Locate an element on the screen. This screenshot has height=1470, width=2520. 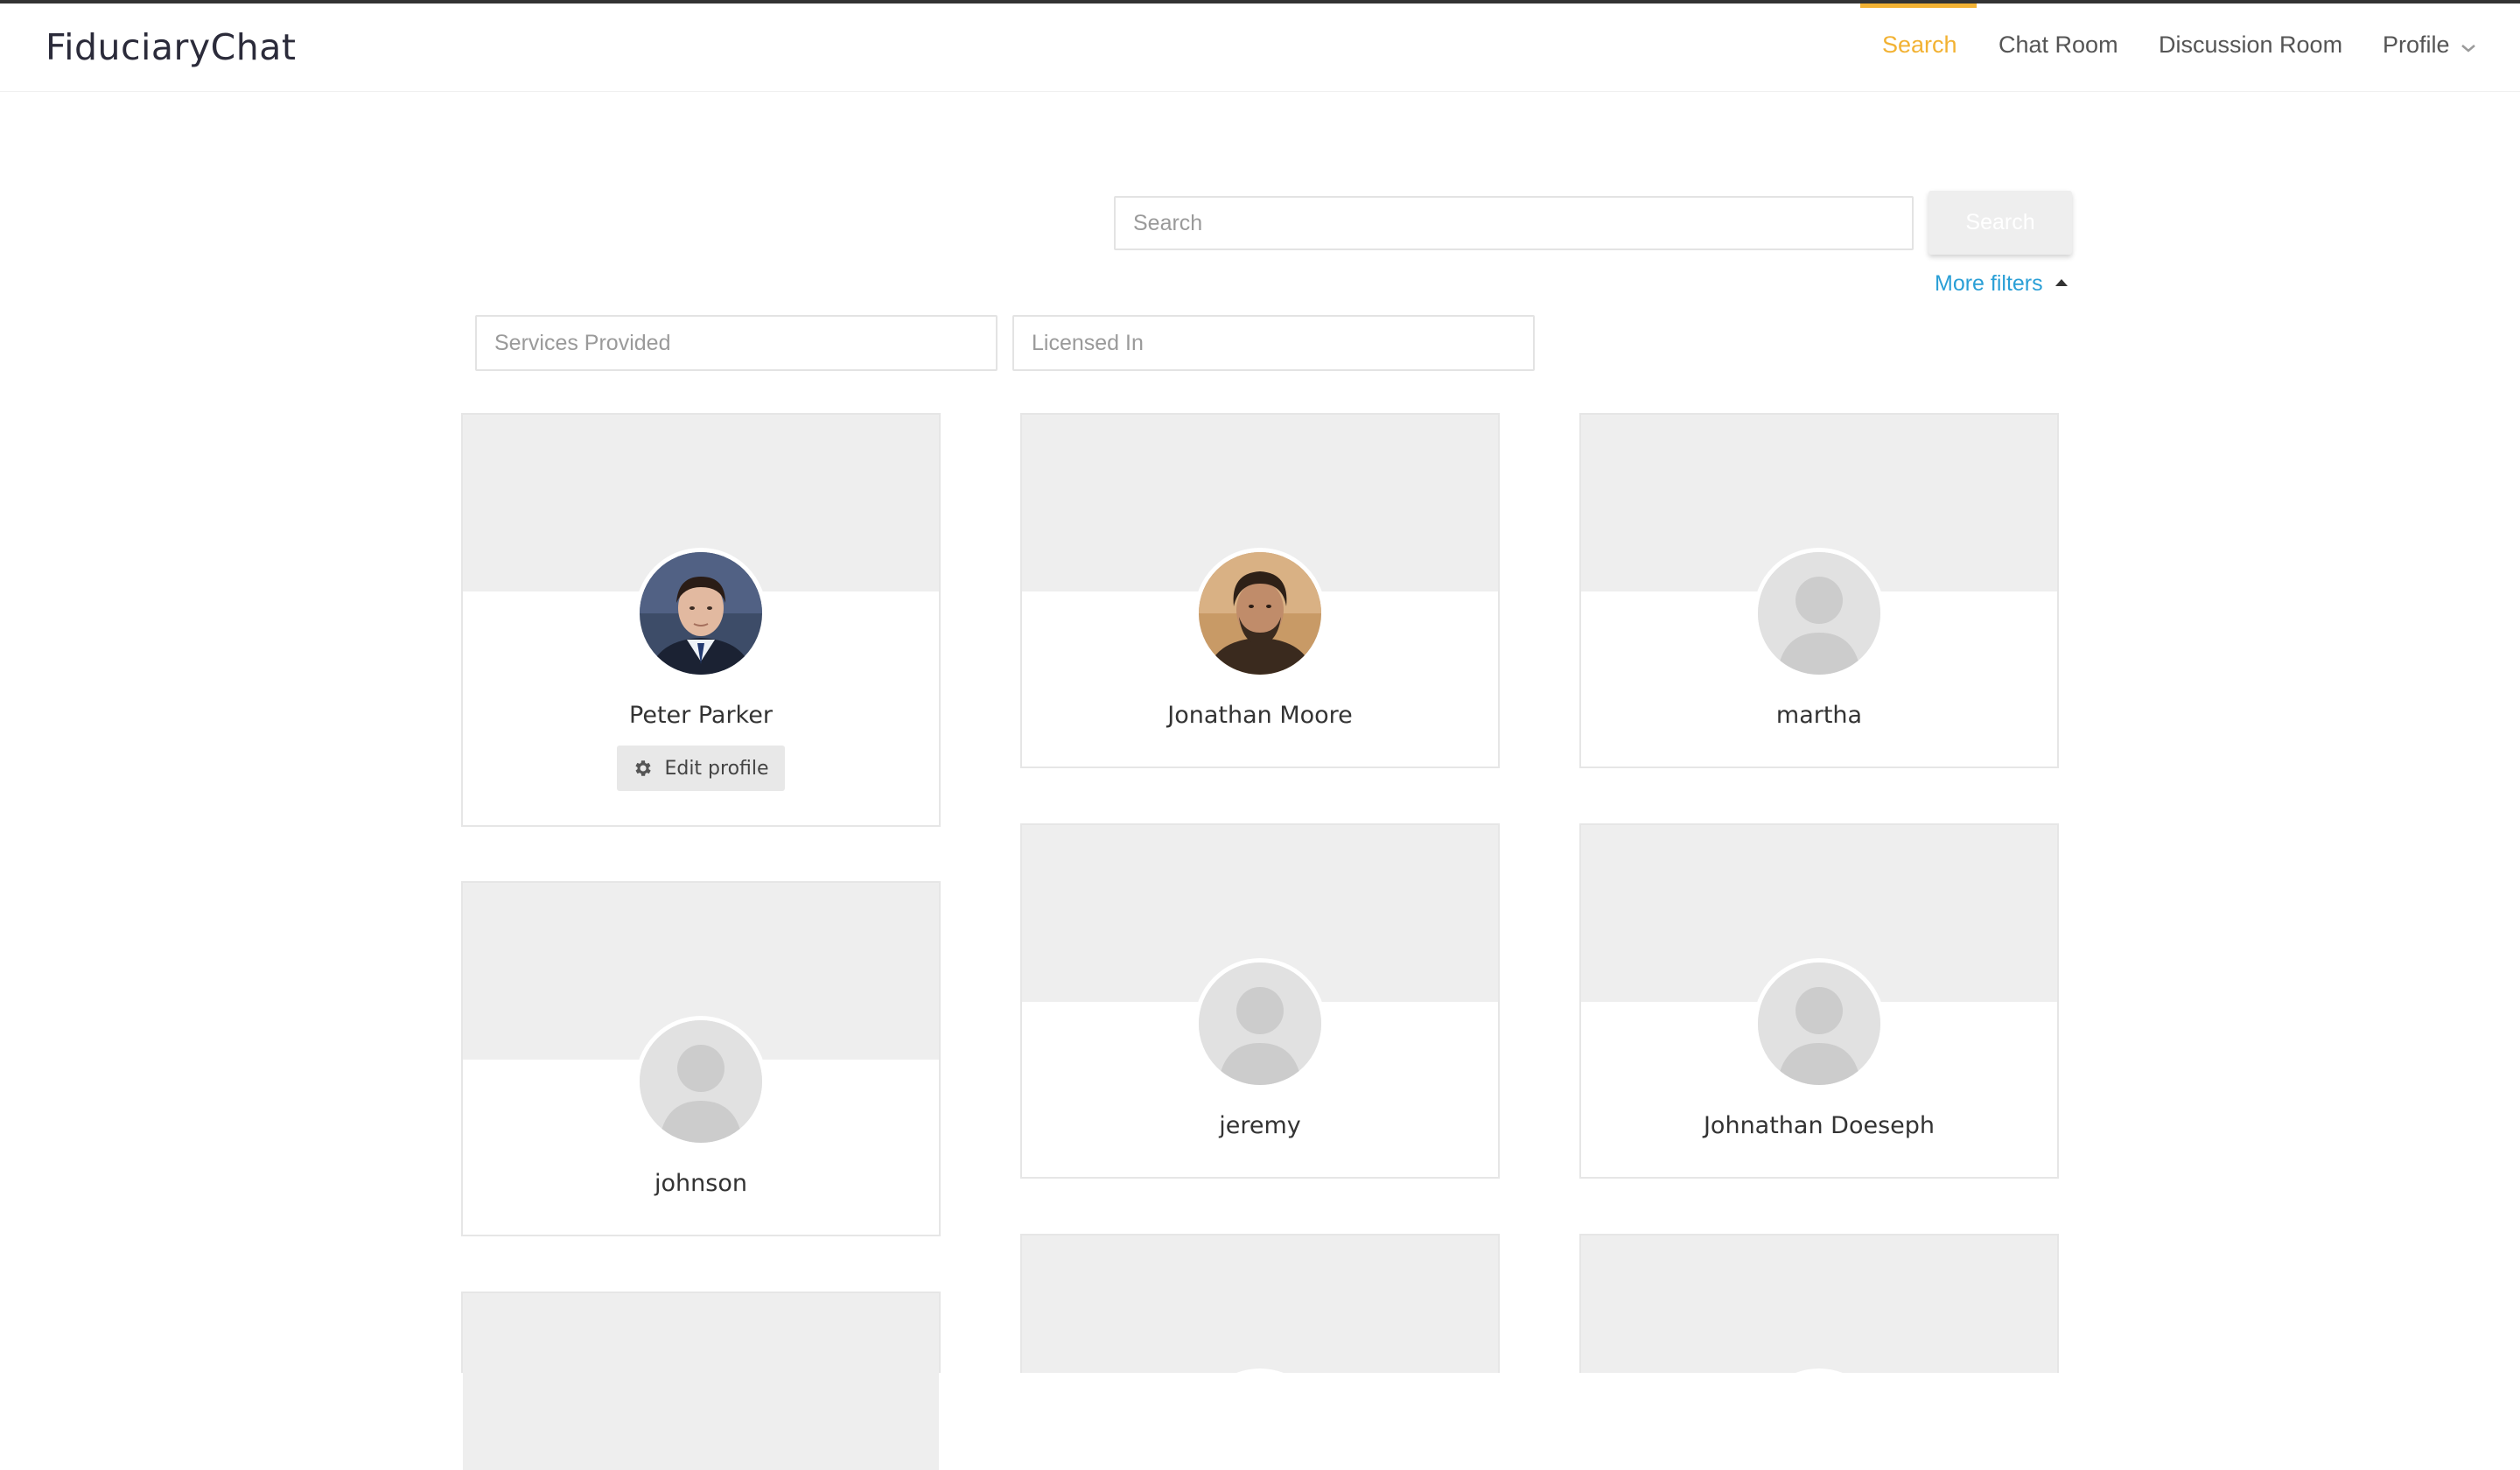
nav-chat-room: Chat Room is located at coordinates (2058, 45).